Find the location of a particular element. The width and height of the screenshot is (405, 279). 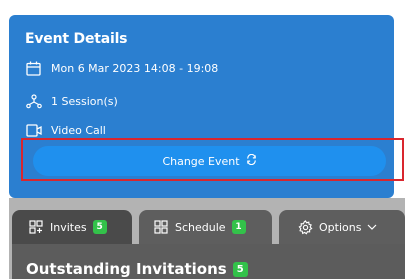

event-datetime: Mon 6 Mar 2023 14:08 - 19:08 is located at coordinates (135, 68).